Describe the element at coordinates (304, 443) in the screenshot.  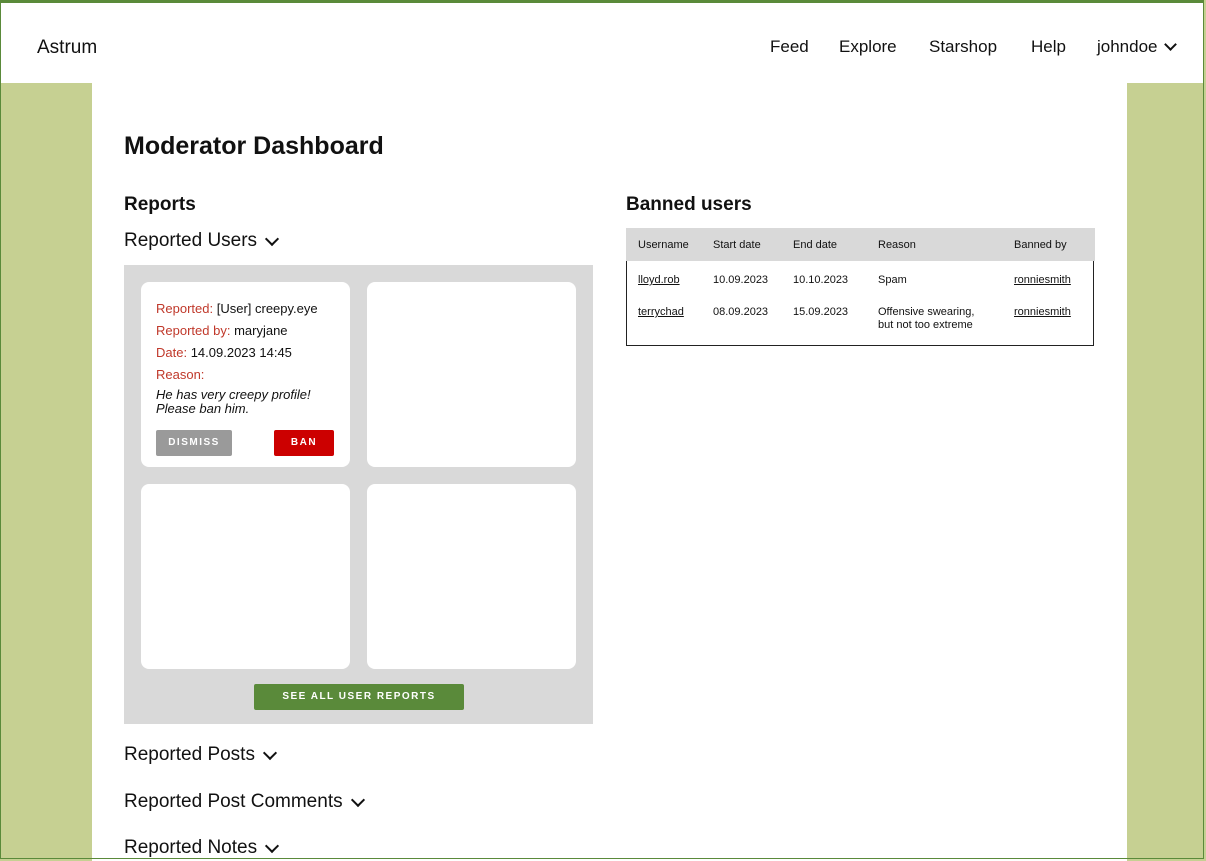
I see `ban-button: BAN` at that location.